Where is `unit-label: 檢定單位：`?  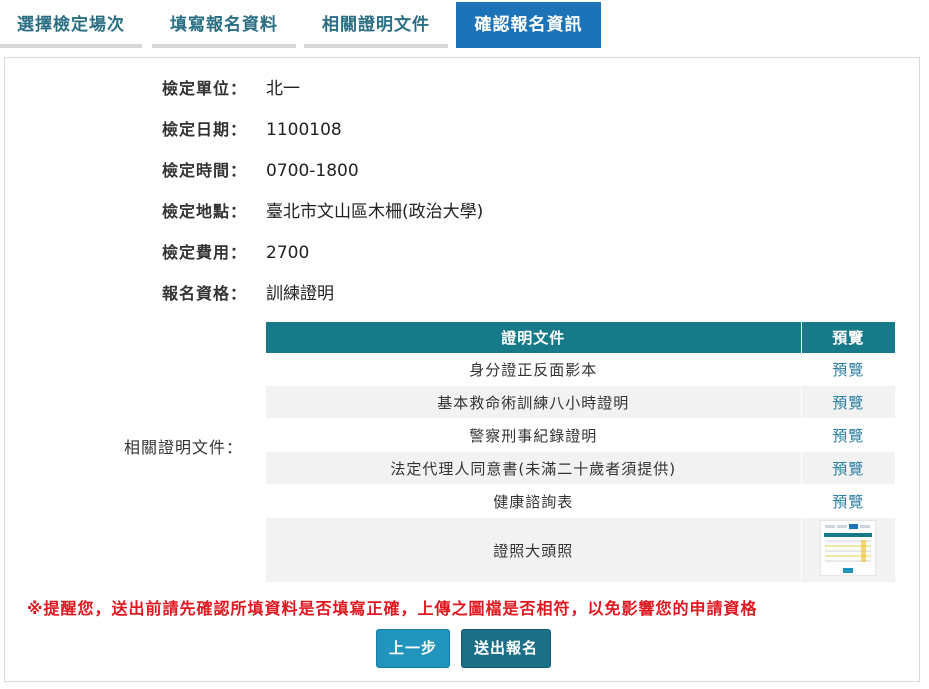
unit-label: 檢定單位： is located at coordinates (204, 88).